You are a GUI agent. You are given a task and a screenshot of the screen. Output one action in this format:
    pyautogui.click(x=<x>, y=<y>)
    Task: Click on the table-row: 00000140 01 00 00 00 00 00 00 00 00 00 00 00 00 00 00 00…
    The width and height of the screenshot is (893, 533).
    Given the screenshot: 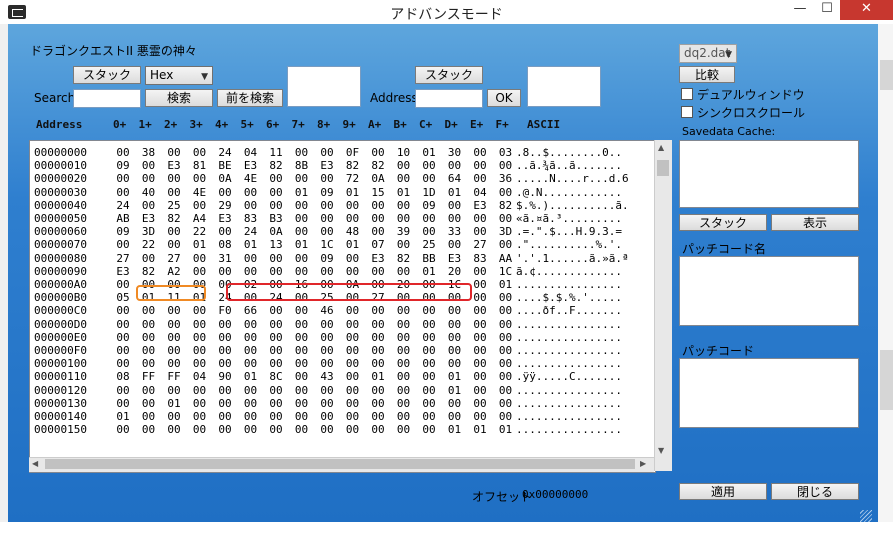 What is the action you would take?
    pyautogui.click(x=342, y=416)
    